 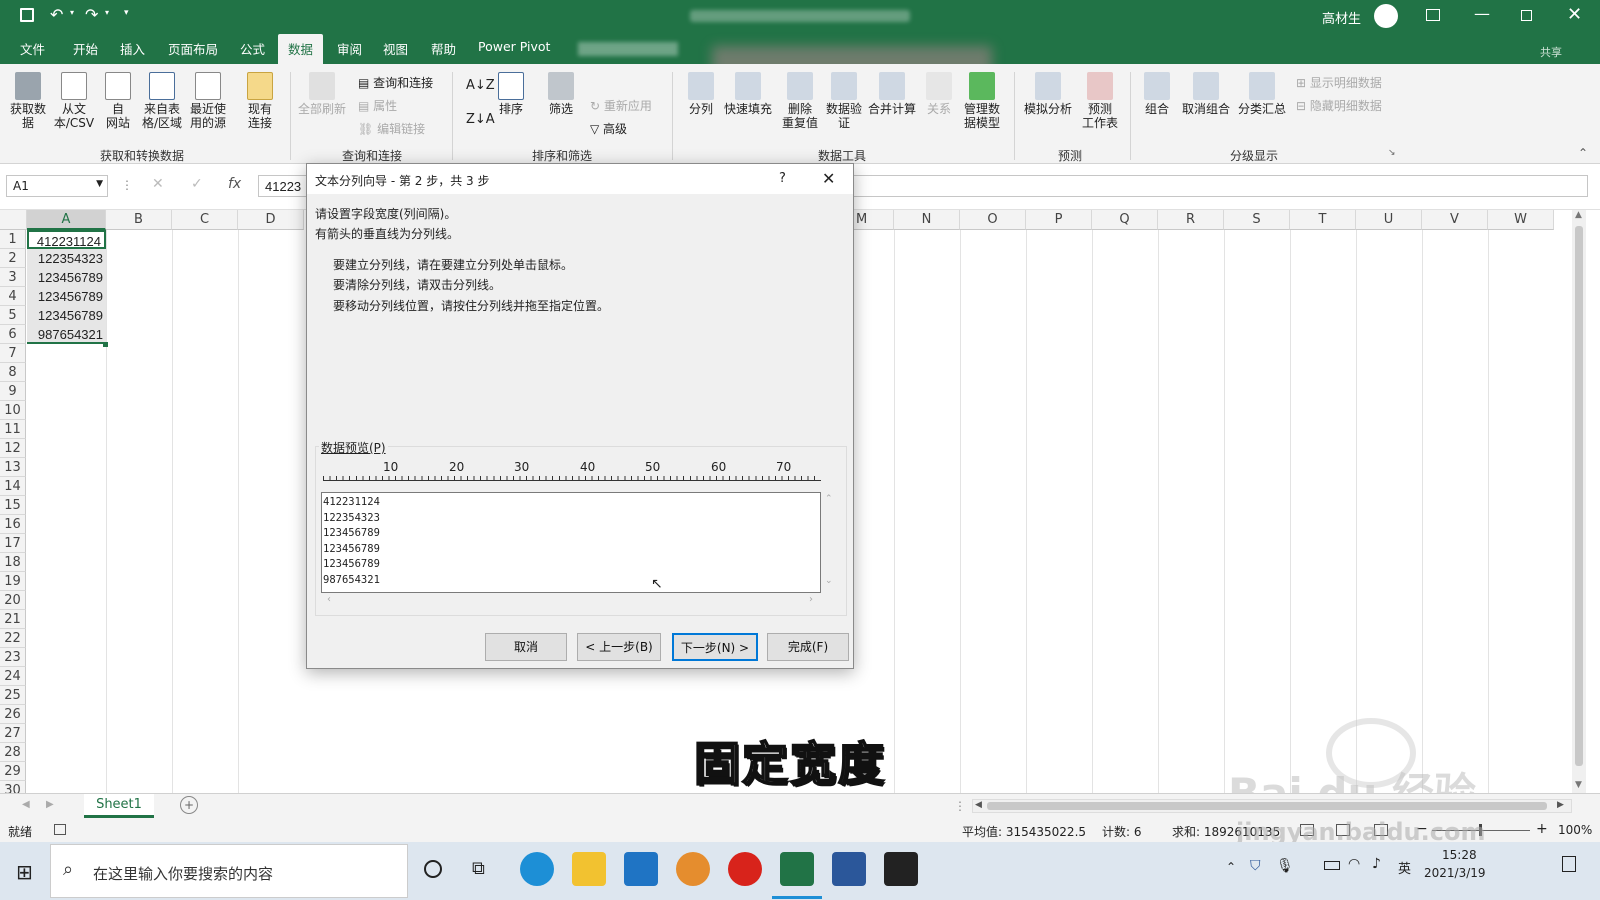 What do you see at coordinates (1272, 806) in the screenshot?
I see `horizontal-scrollbar: ◀ ▶` at bounding box center [1272, 806].